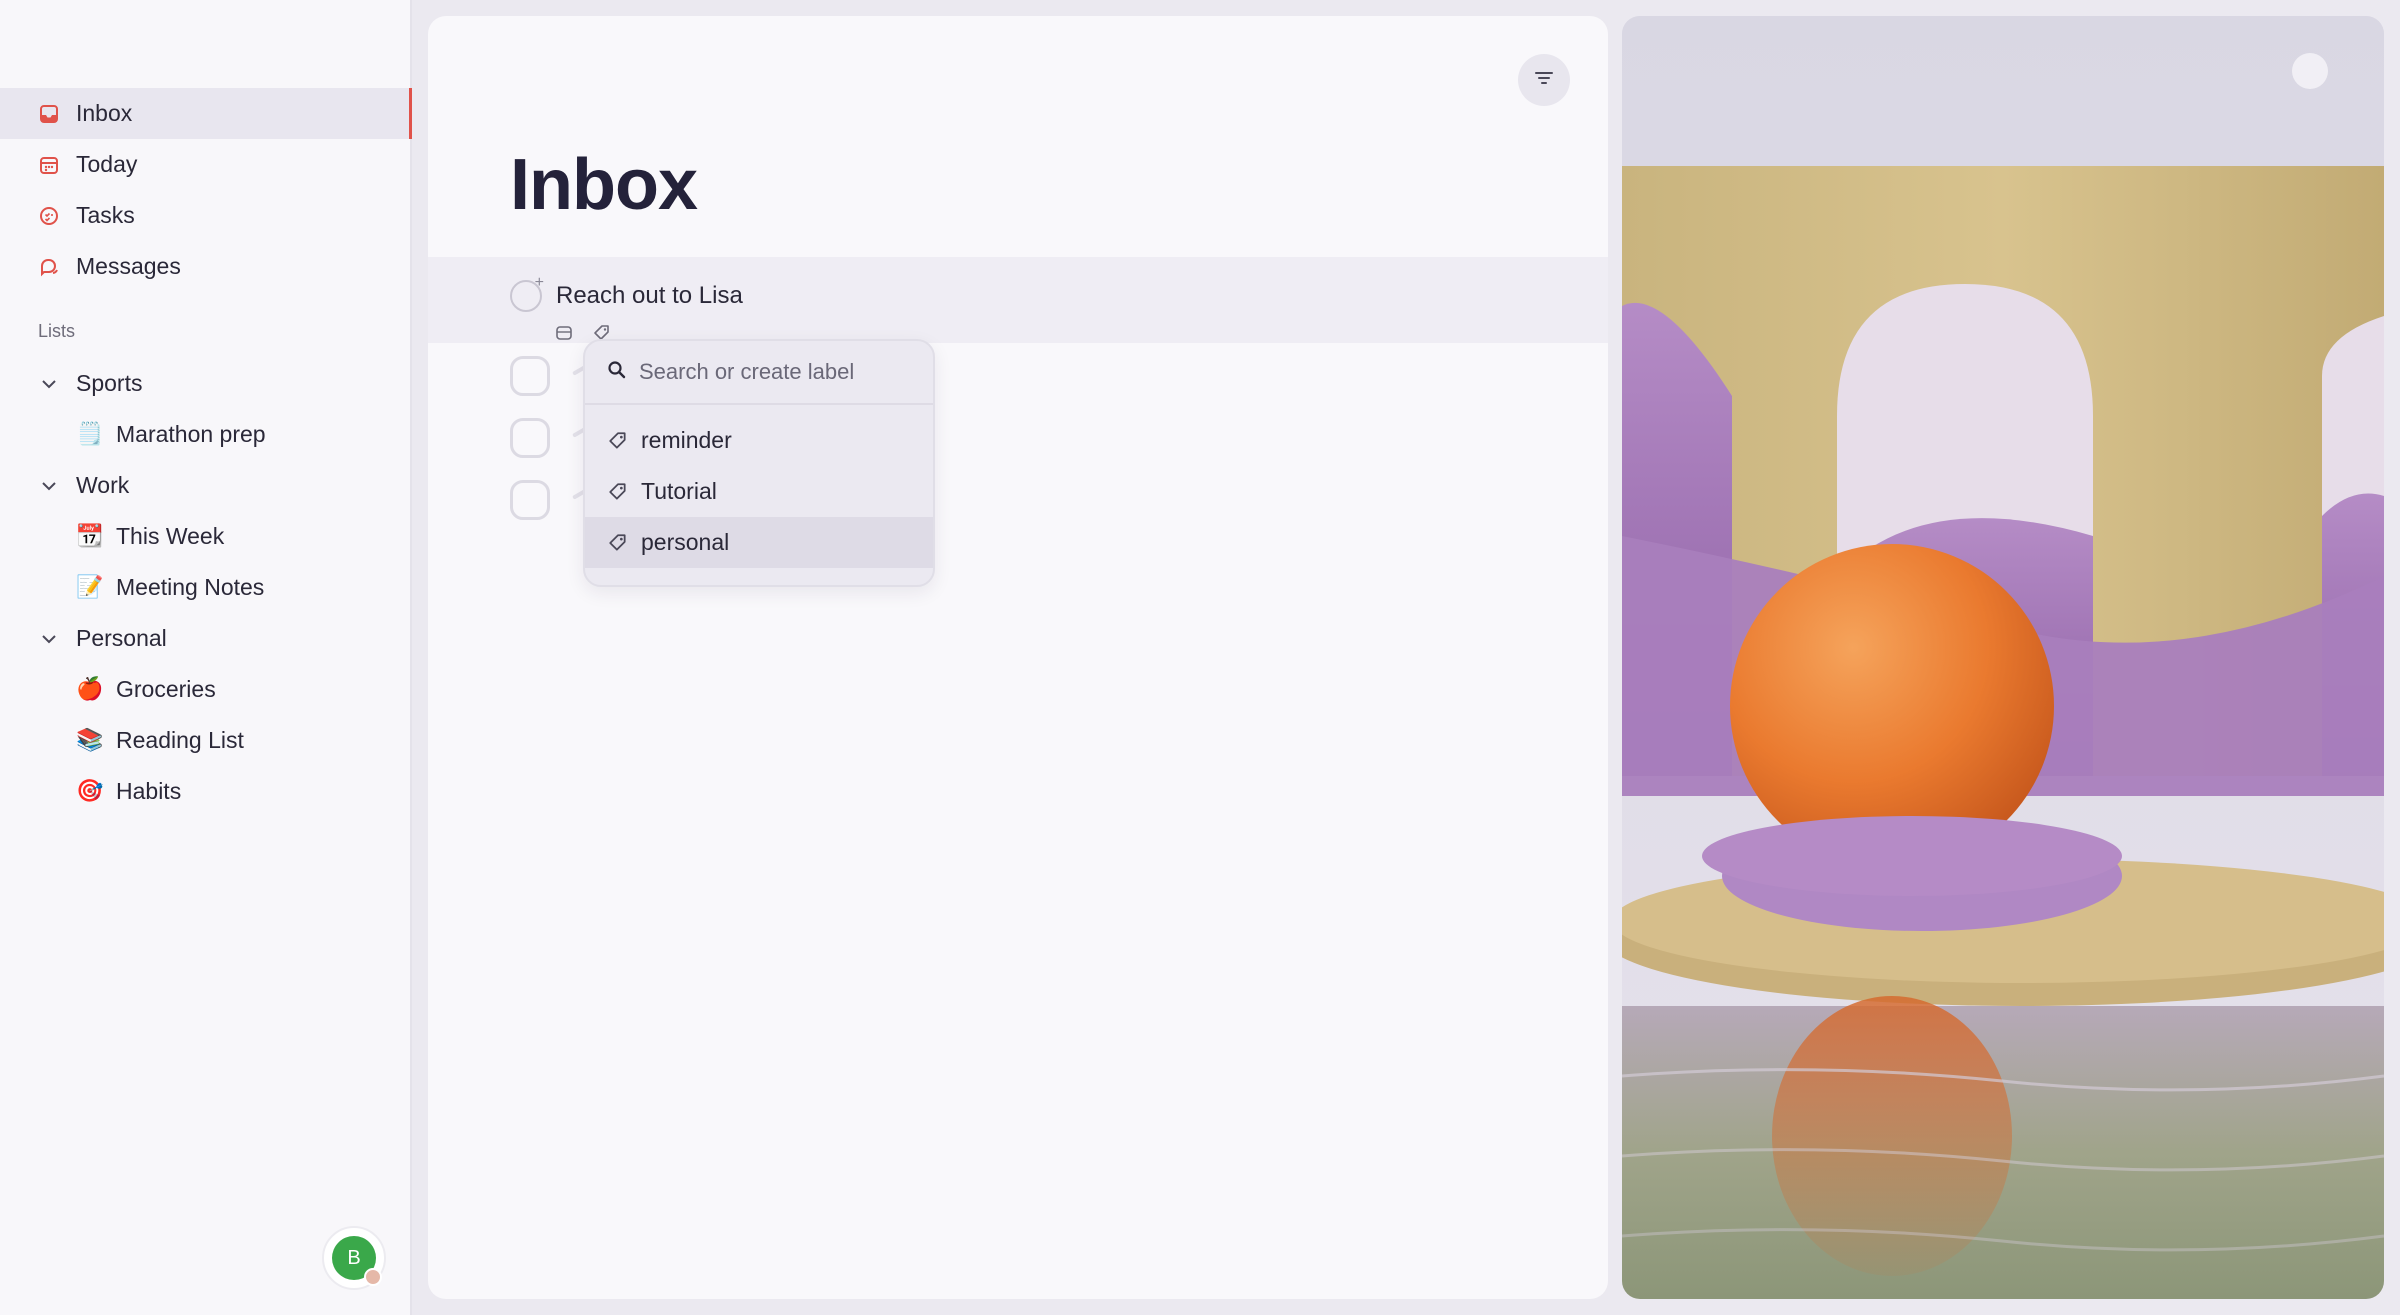 The height and width of the screenshot is (1315, 2400). Describe the element at coordinates (191, 434) in the screenshot. I see `list-item-label: Marathon prep` at that location.